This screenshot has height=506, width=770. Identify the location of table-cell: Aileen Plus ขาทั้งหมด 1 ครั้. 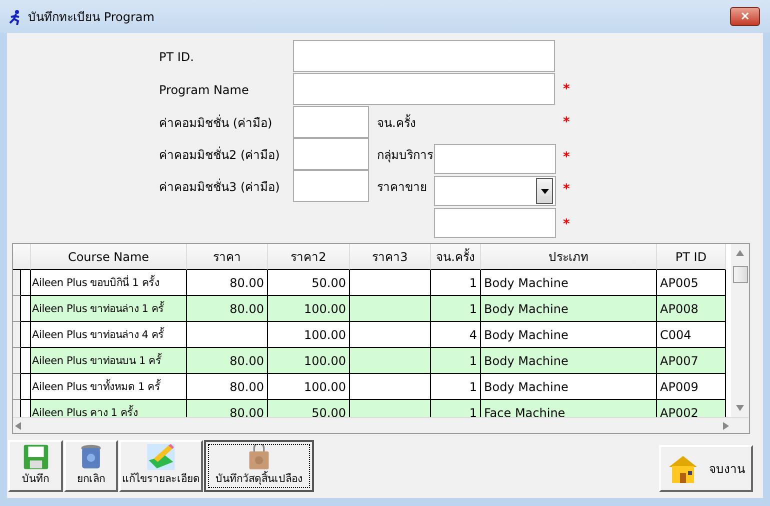
(109, 387).